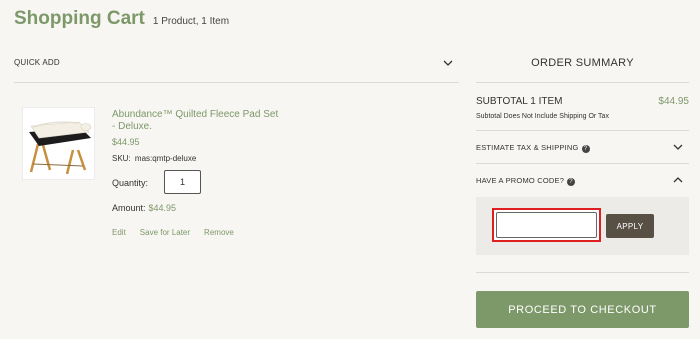 This screenshot has height=339, width=700. I want to click on subtotal-label: SUBTOTAL 1 ITEM, so click(519, 101).